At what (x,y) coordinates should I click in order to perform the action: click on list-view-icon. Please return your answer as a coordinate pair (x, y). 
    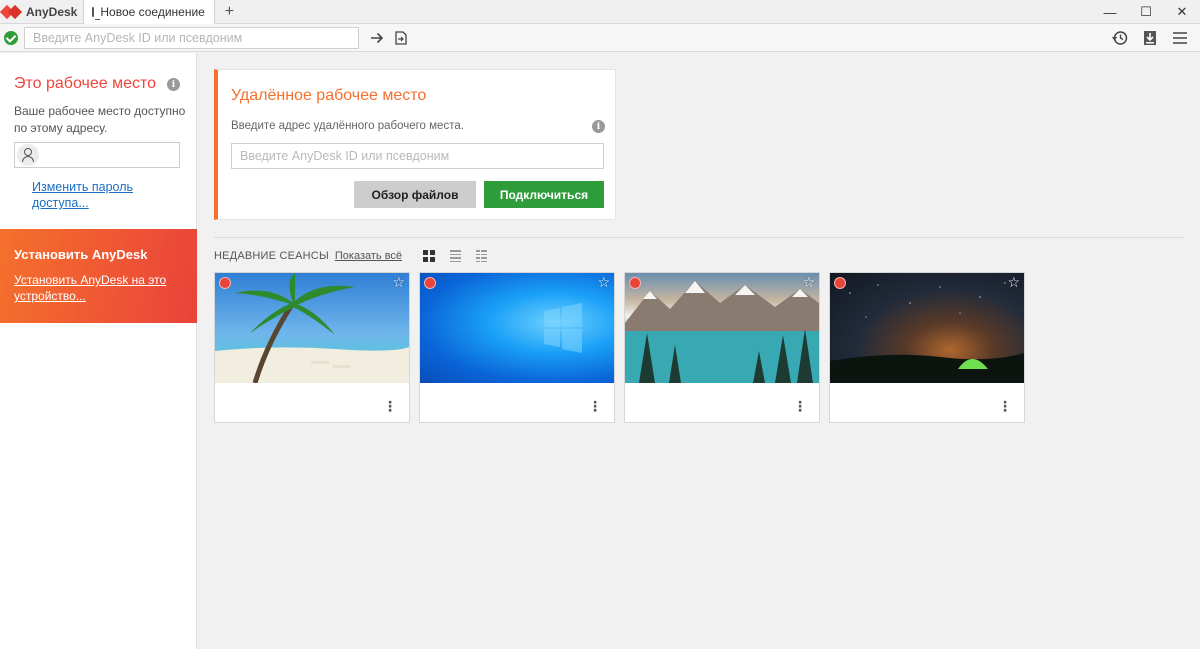
    Looking at the image, I should click on (455, 256).